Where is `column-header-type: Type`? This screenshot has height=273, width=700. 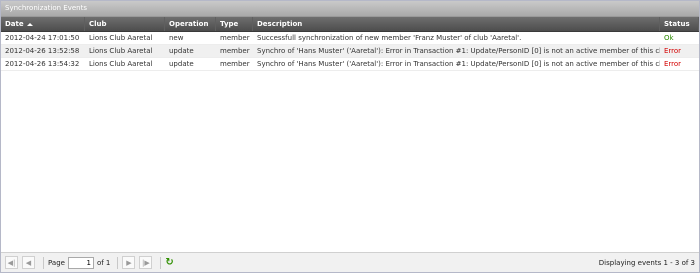 column-header-type: Type is located at coordinates (234, 24).